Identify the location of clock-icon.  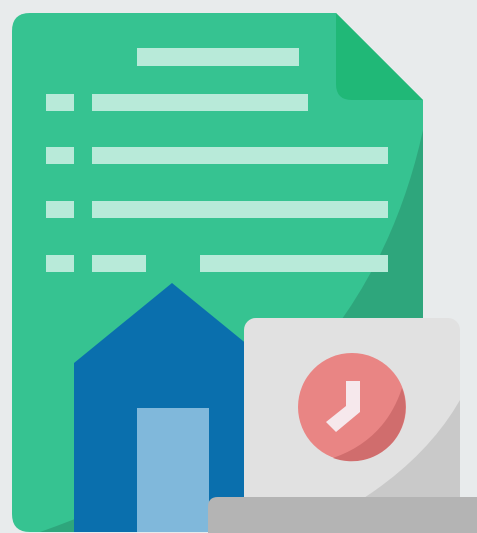
(352, 407).